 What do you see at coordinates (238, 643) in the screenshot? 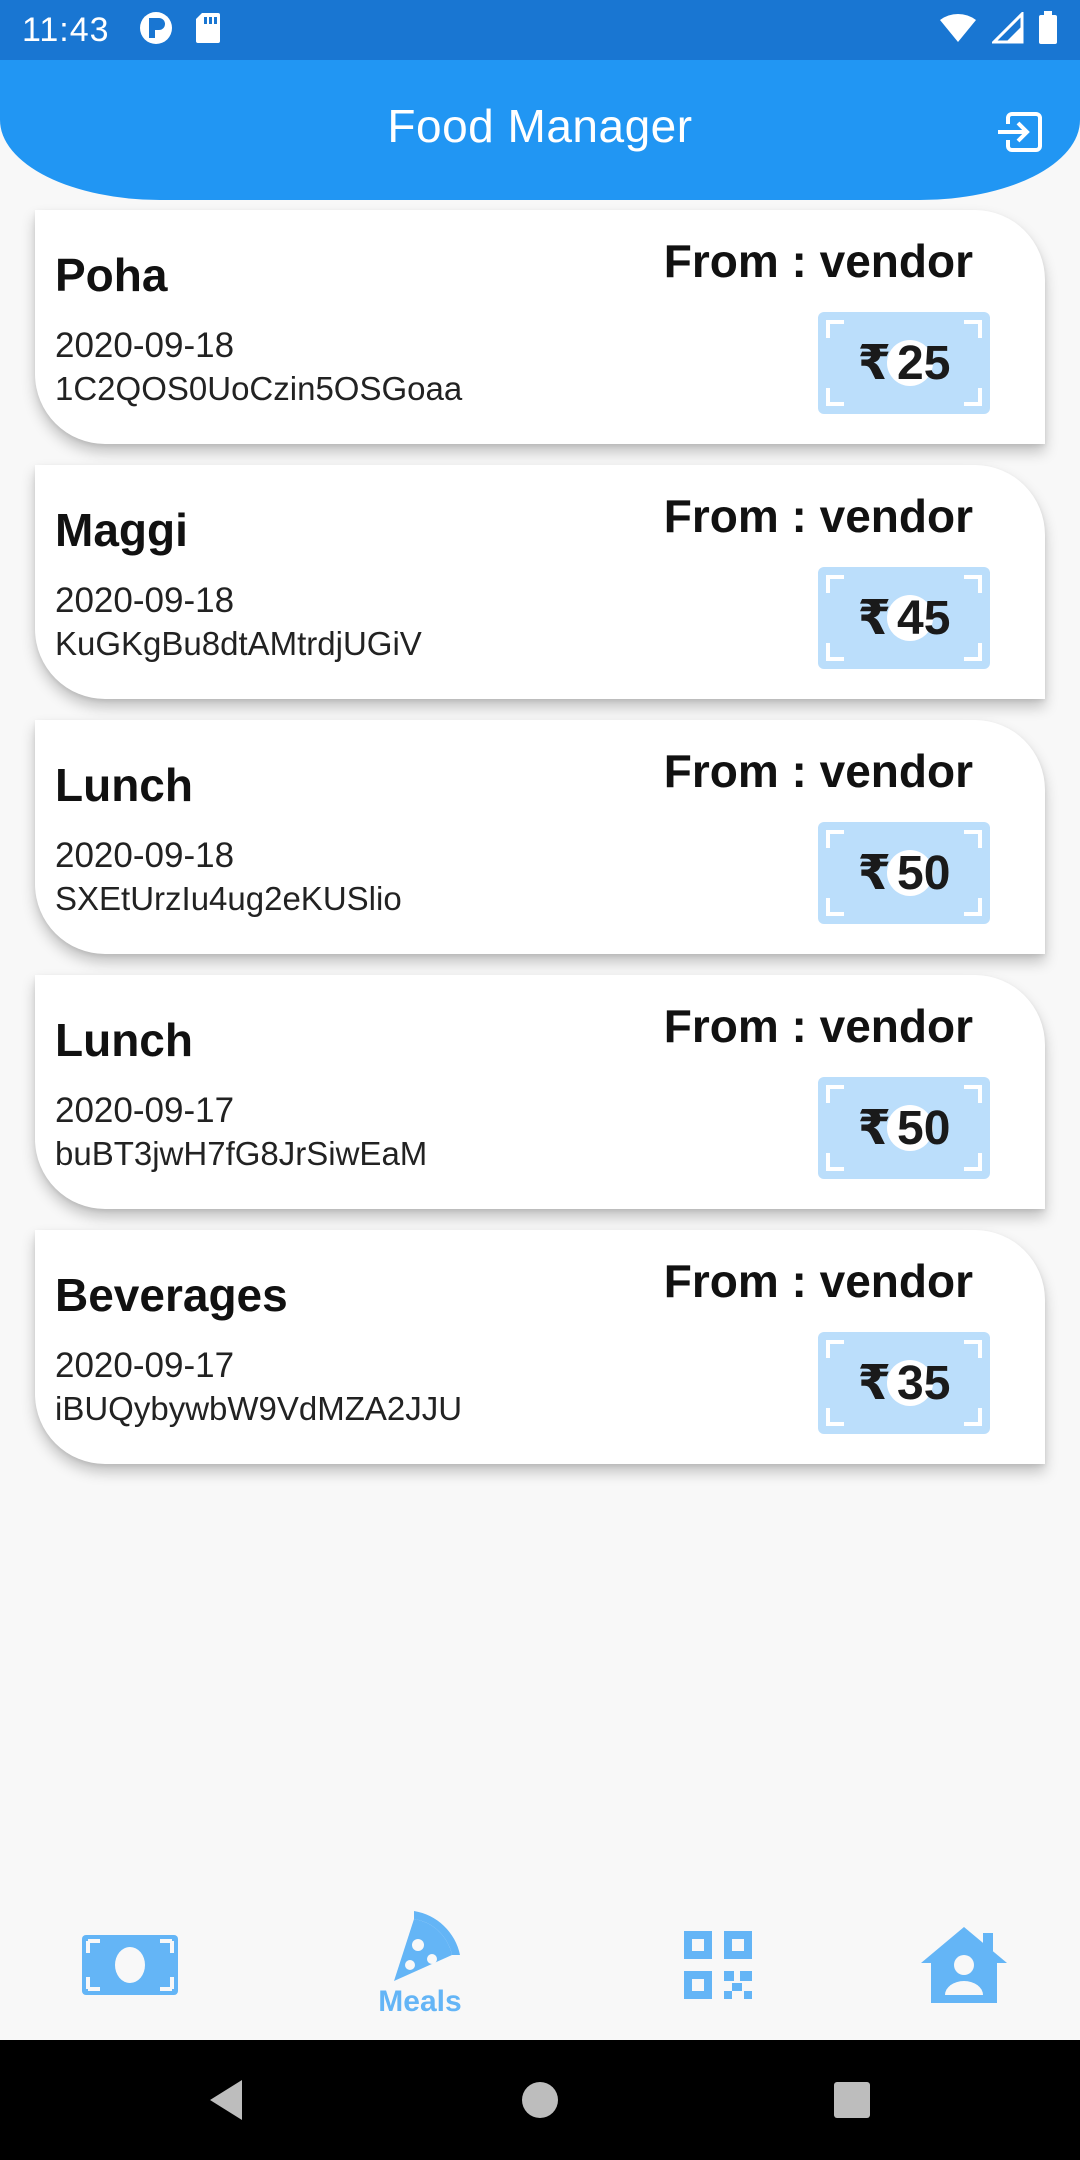
I see `meal-id: KuGKgBu8dtAMtrdjUGiV` at bounding box center [238, 643].